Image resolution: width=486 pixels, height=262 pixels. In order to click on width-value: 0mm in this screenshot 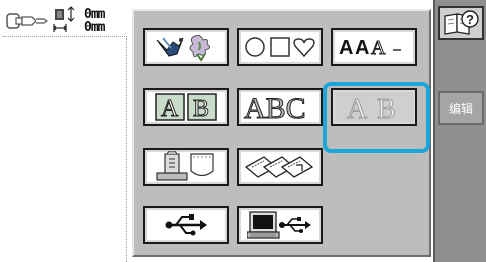, I will do `click(95, 27)`.